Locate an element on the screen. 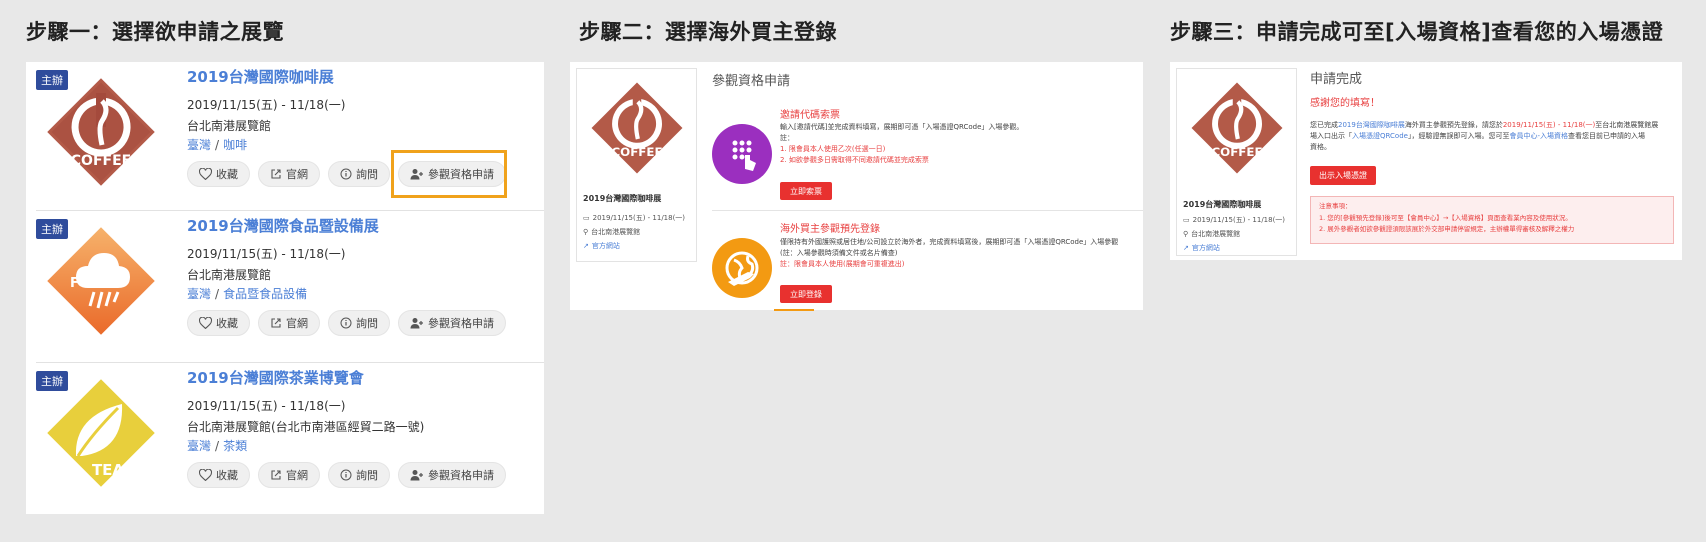 Image resolution: width=1706 pixels, height=542 pixels. thanks-text: 感謝您的填寫！ is located at coordinates (1345, 103).